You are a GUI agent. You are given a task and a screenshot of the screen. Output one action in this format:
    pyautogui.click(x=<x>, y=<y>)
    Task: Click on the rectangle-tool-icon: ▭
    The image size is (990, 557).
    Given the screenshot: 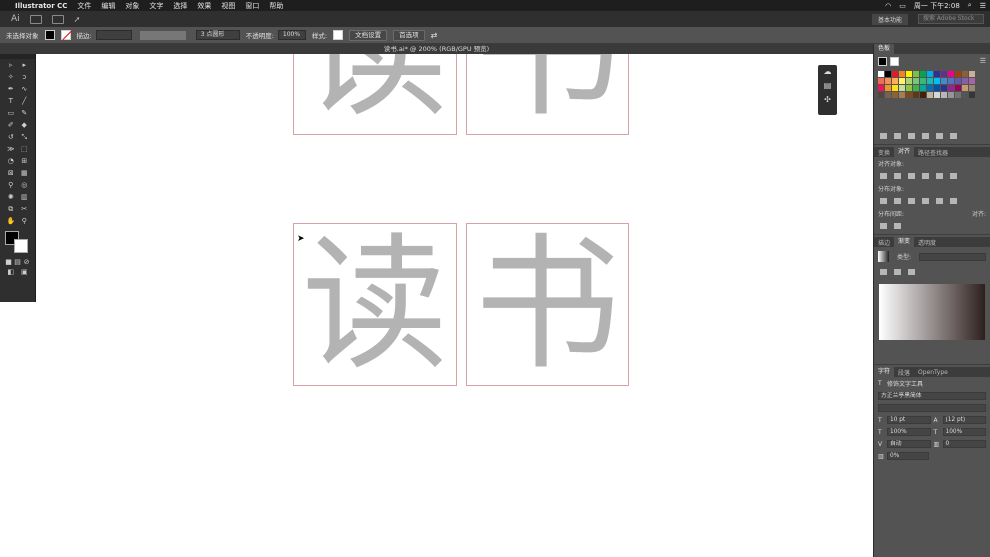 What is the action you would take?
    pyautogui.click(x=11, y=113)
    